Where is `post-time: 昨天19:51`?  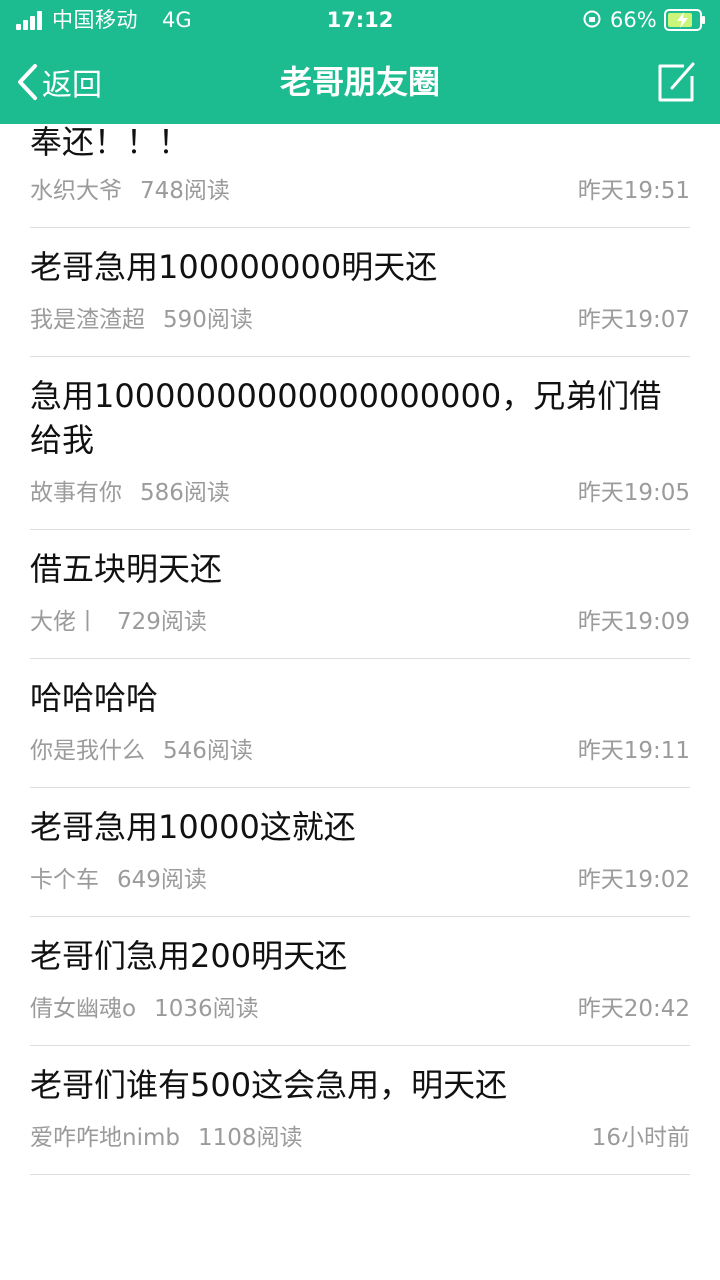
post-time: 昨天19:51 is located at coordinates (633, 191).